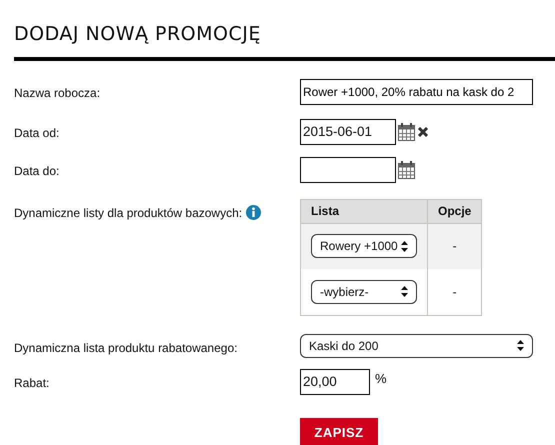 This screenshot has width=555, height=445. Describe the element at coordinates (138, 34) in the screenshot. I see `page-title: DODAJ NOWĄ PROMOCJĘ` at that location.